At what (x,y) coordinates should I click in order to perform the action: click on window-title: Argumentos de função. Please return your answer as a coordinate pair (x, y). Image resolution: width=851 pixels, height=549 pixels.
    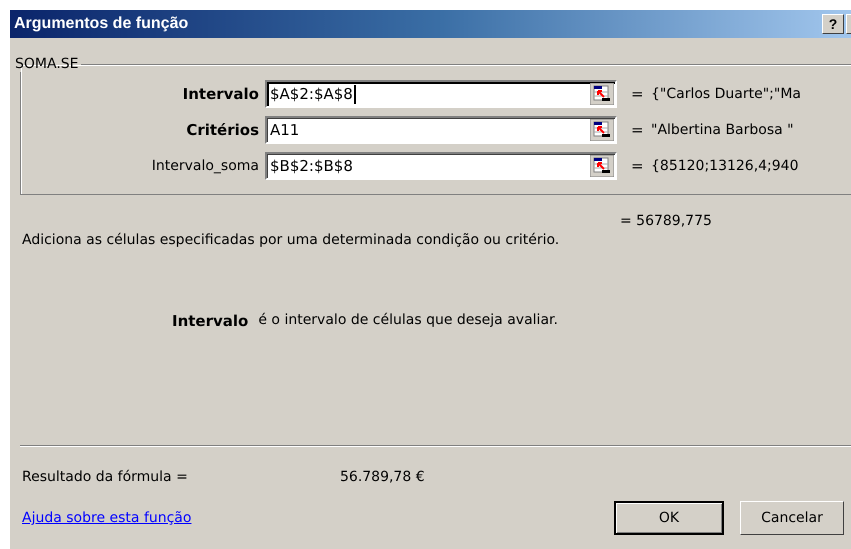
    Looking at the image, I should click on (102, 24).